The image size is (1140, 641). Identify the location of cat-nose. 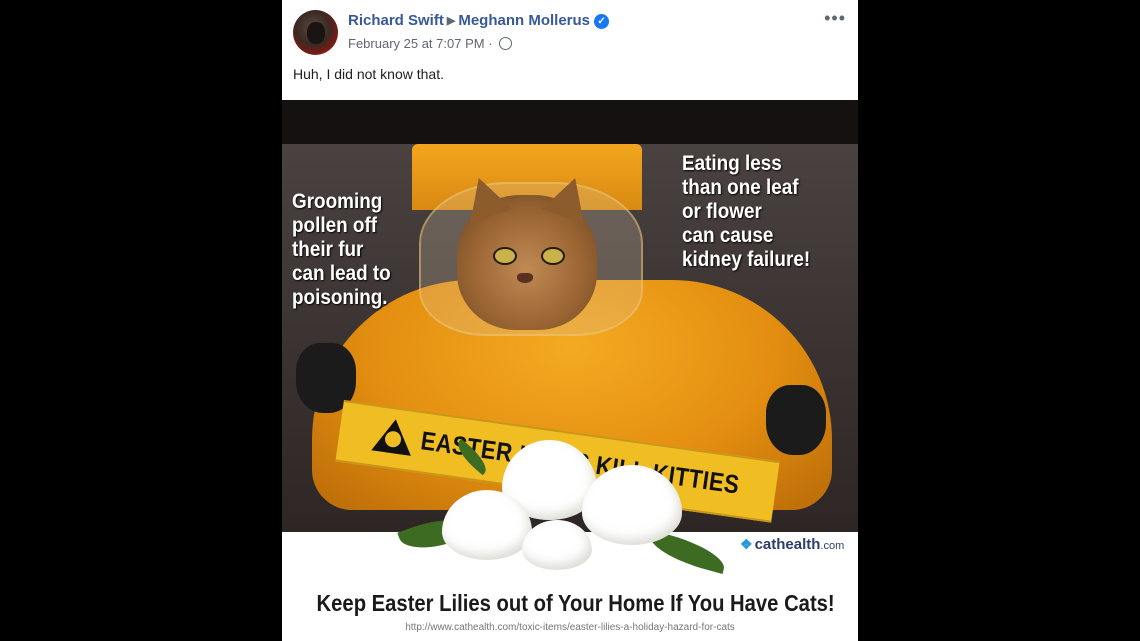
(525, 278).